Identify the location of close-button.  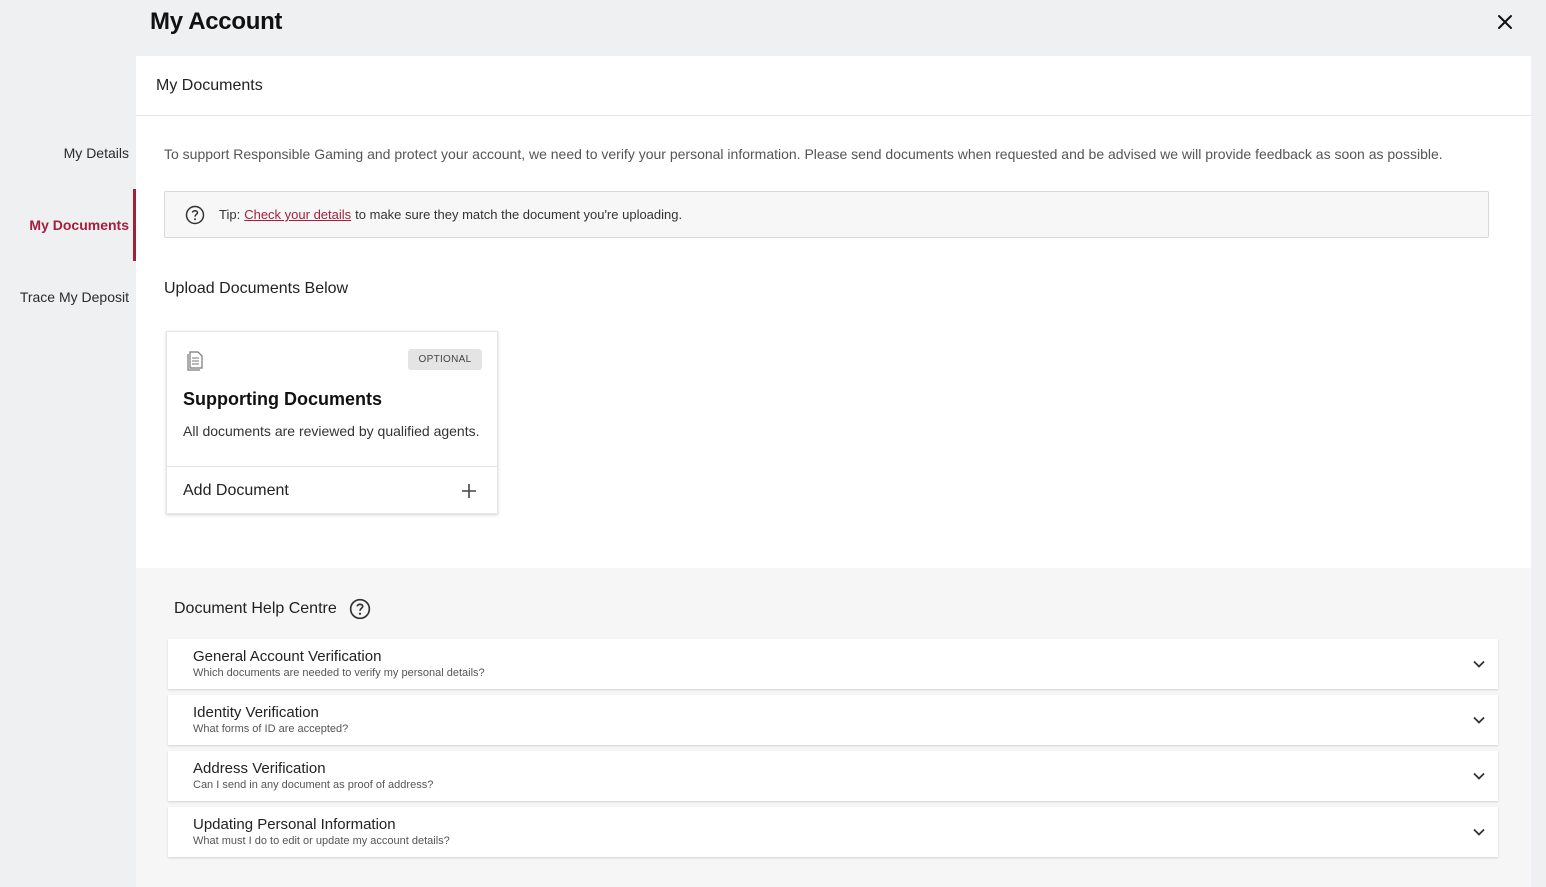
(1505, 22).